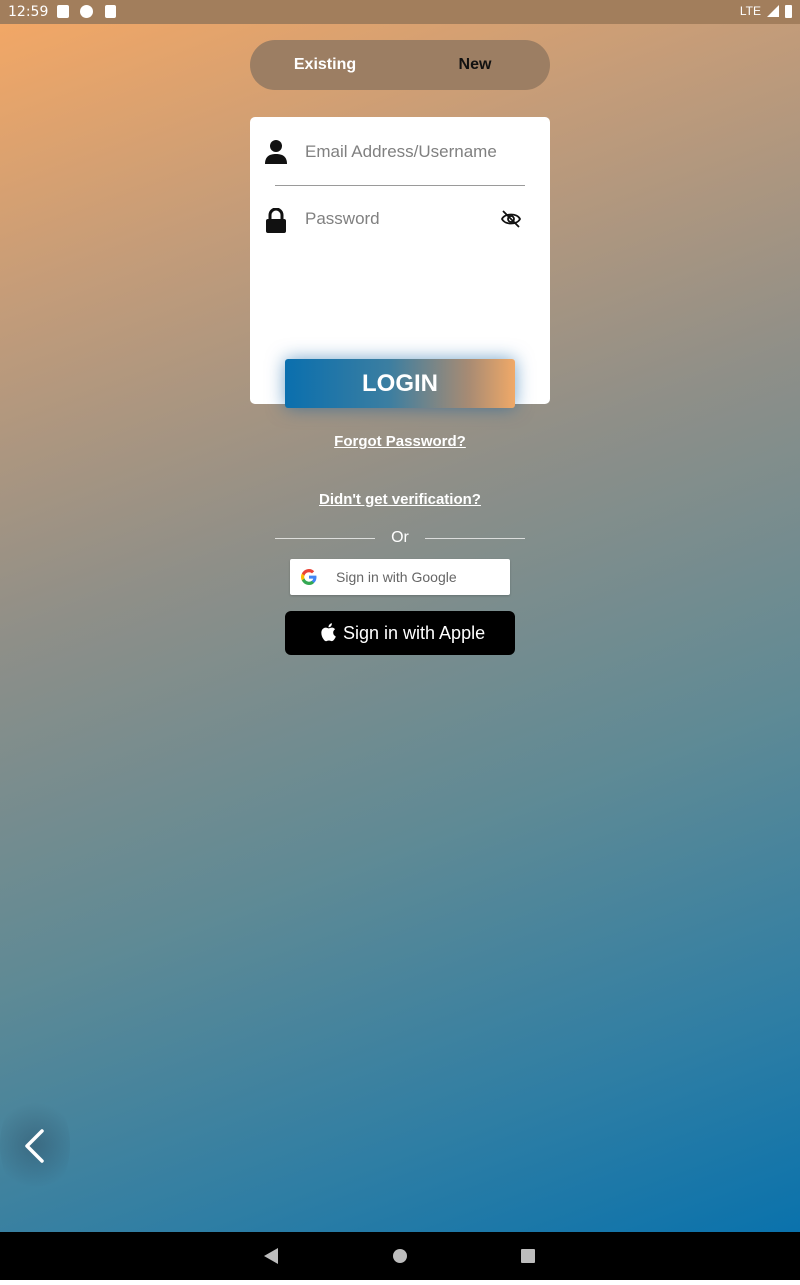  I want to click on apple-signin-label: Sign in with Apple, so click(414, 633).